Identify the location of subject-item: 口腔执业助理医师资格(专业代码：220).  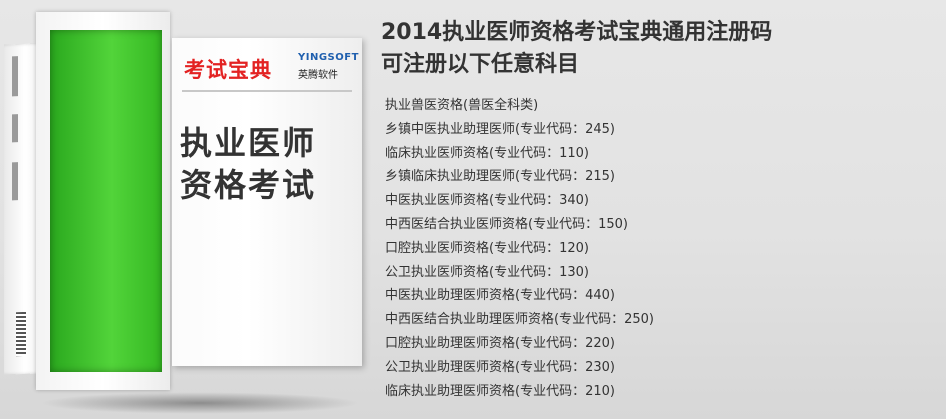
(500, 343).